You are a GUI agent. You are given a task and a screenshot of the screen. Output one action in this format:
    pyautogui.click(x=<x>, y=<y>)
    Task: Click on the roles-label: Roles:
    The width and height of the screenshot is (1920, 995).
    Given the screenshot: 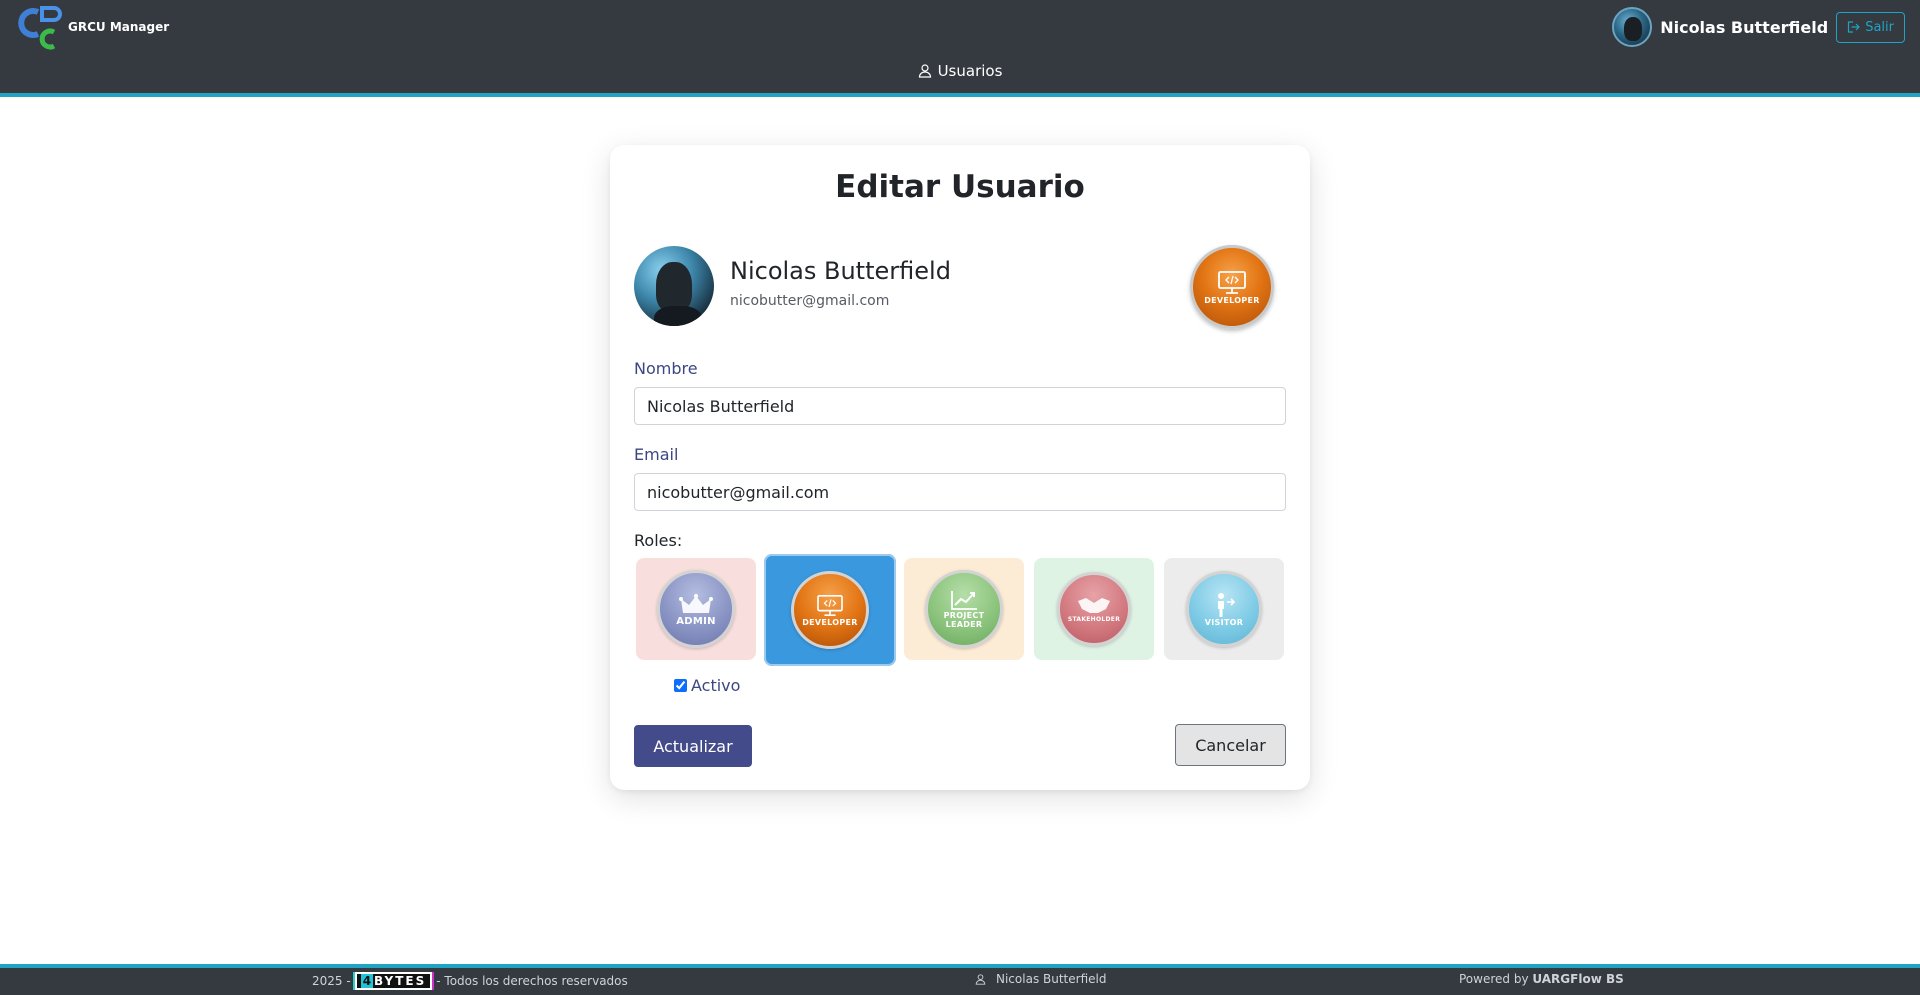 What is the action you would take?
    pyautogui.click(x=658, y=540)
    